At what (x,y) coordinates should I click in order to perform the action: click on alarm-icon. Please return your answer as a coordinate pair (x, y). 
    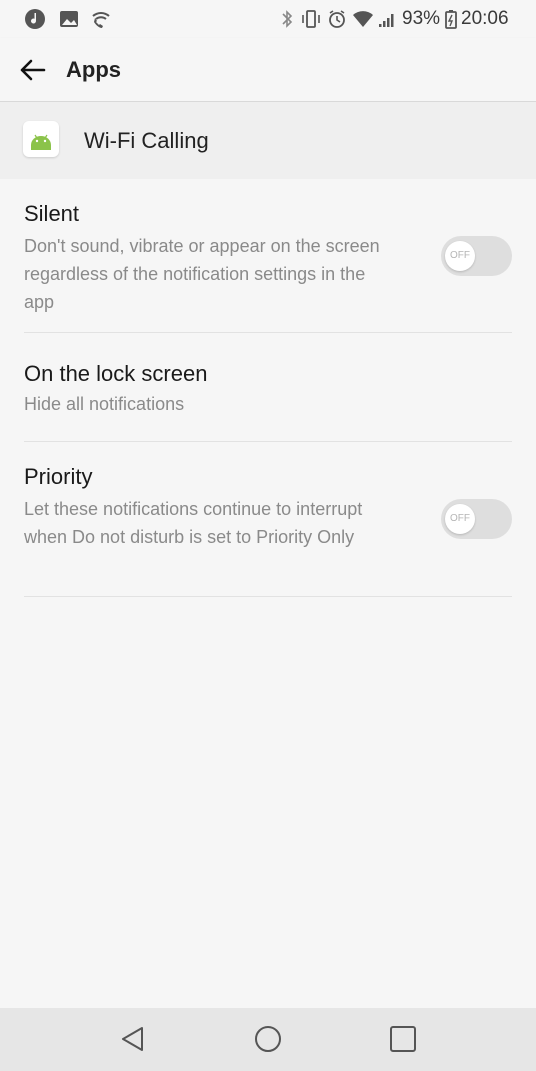
    Looking at the image, I should click on (337, 19).